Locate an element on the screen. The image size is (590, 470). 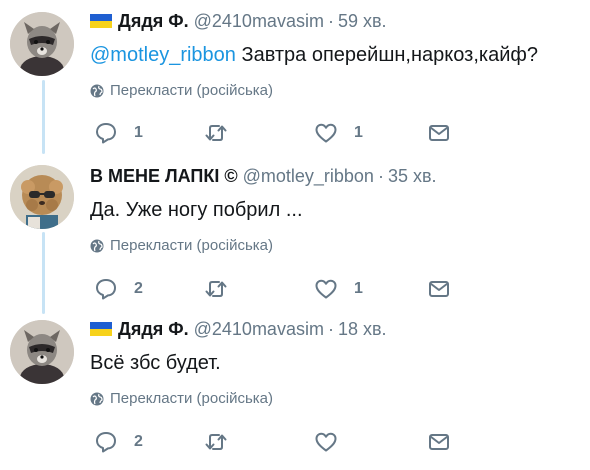
timestamp: 18 хв. is located at coordinates (362, 329).